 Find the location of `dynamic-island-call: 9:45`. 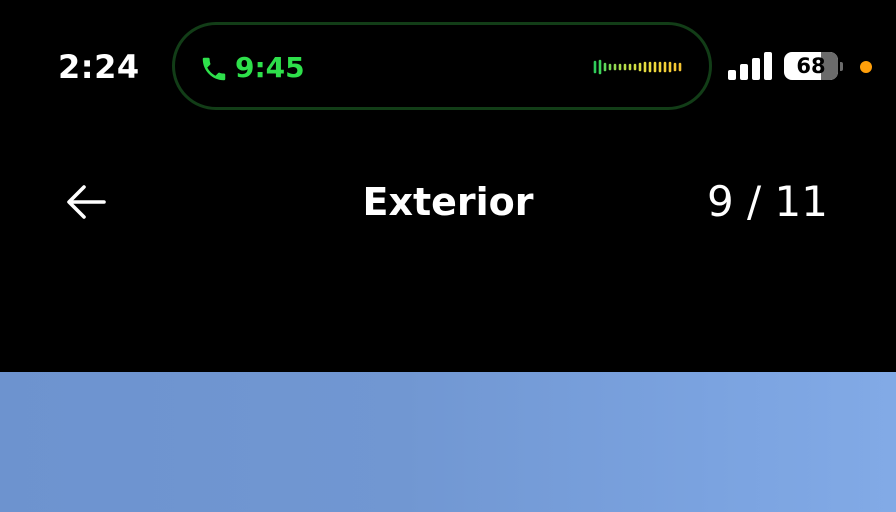

dynamic-island-call: 9:45 is located at coordinates (442, 66).